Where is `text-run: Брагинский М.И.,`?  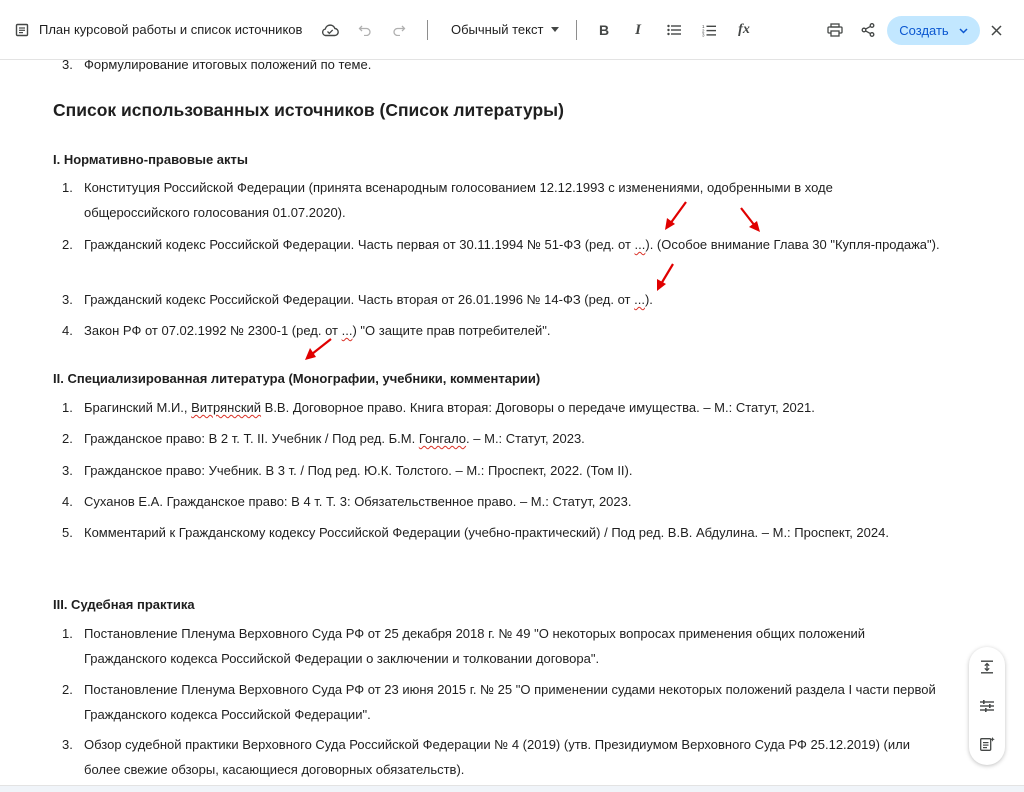 text-run: Брагинский М.И., is located at coordinates (138, 407).